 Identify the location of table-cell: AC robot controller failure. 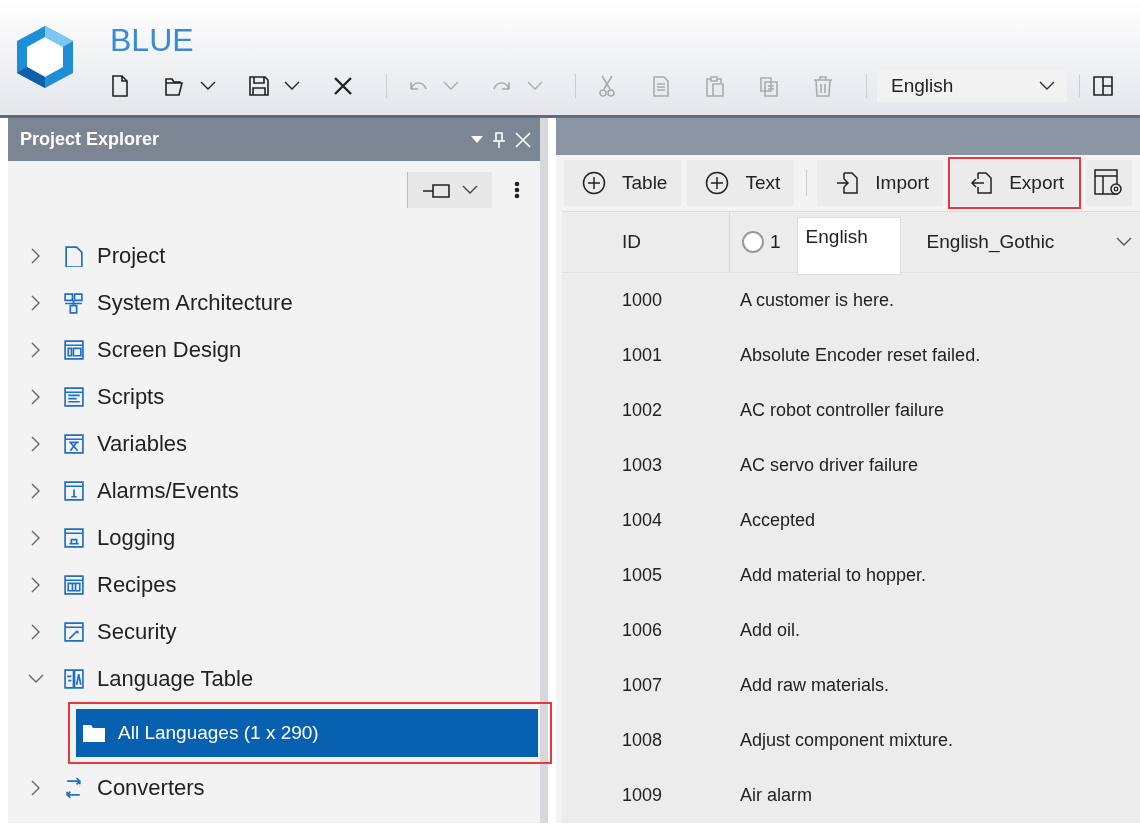
(842, 410).